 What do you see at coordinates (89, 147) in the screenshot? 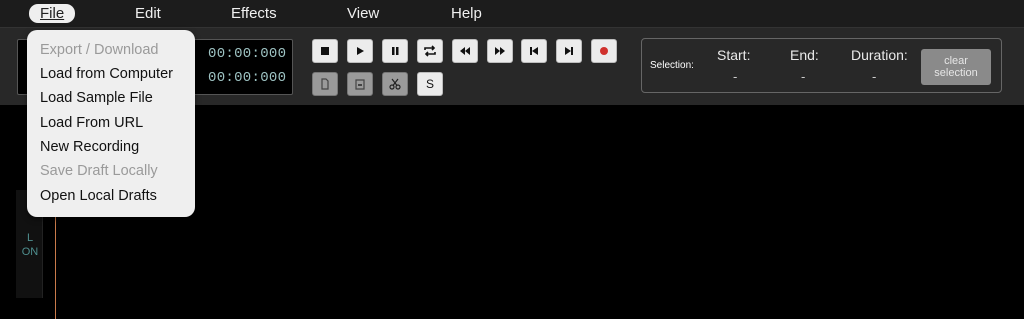
I see `menu-item-new-recording: New Recording` at bounding box center [89, 147].